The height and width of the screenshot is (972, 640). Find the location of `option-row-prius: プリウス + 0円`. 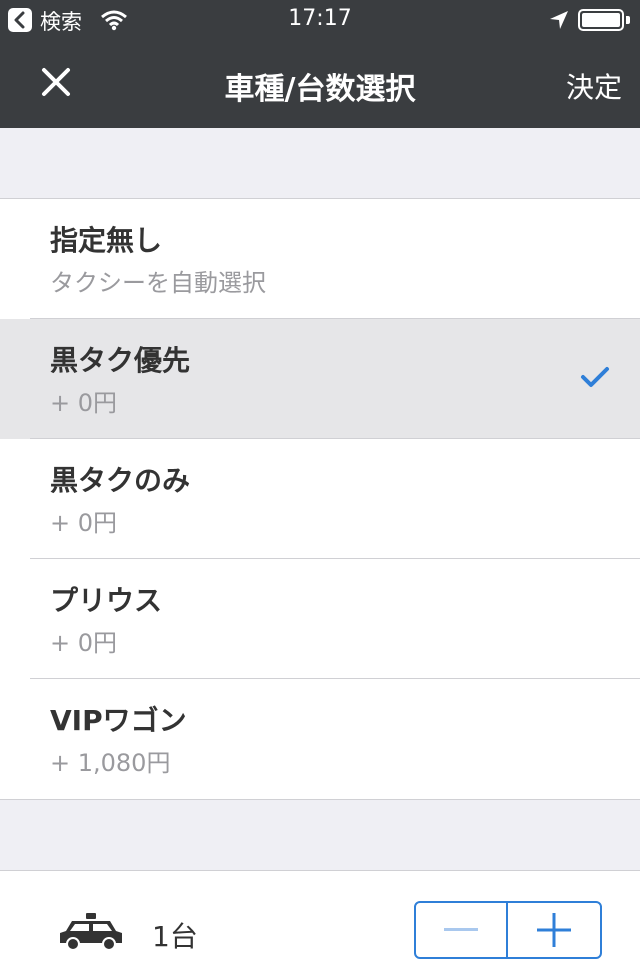

option-row-prius: プリウス + 0円 is located at coordinates (320, 619).